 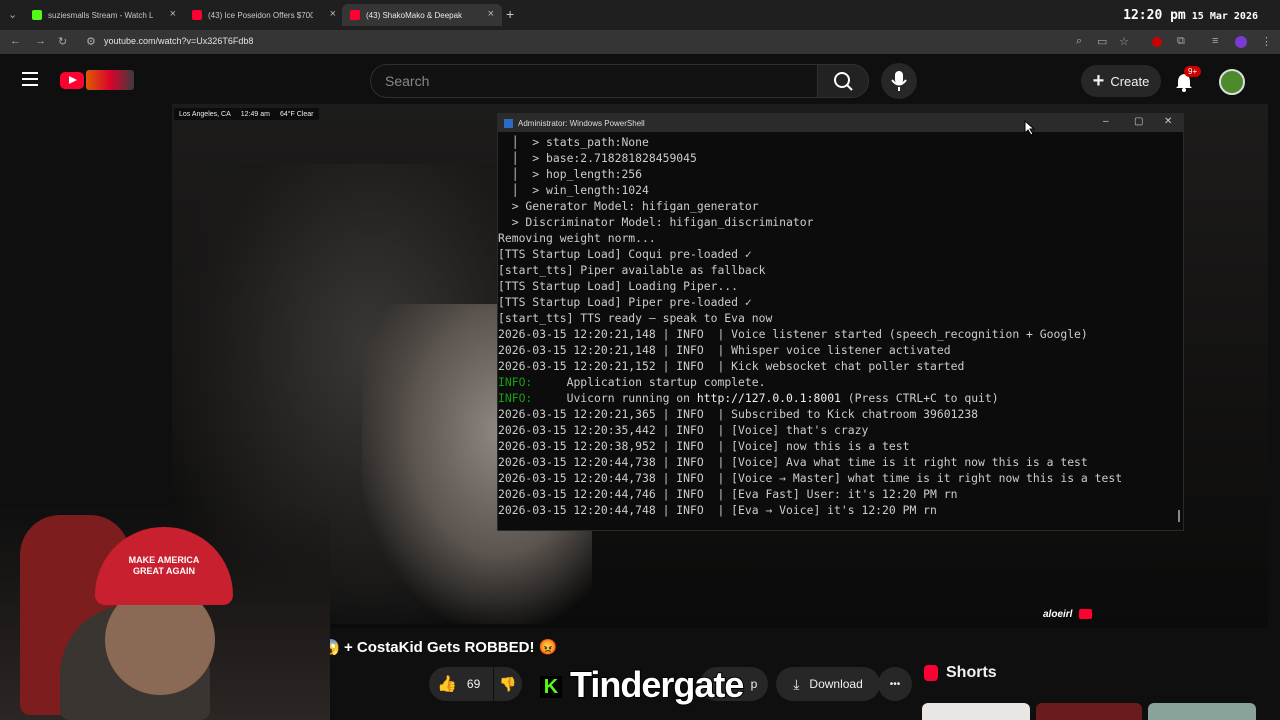 What do you see at coordinates (625, 302) in the screenshot?
I see `console-text: [TTS Startup Load] Piper pre-loaded ✓` at bounding box center [625, 302].